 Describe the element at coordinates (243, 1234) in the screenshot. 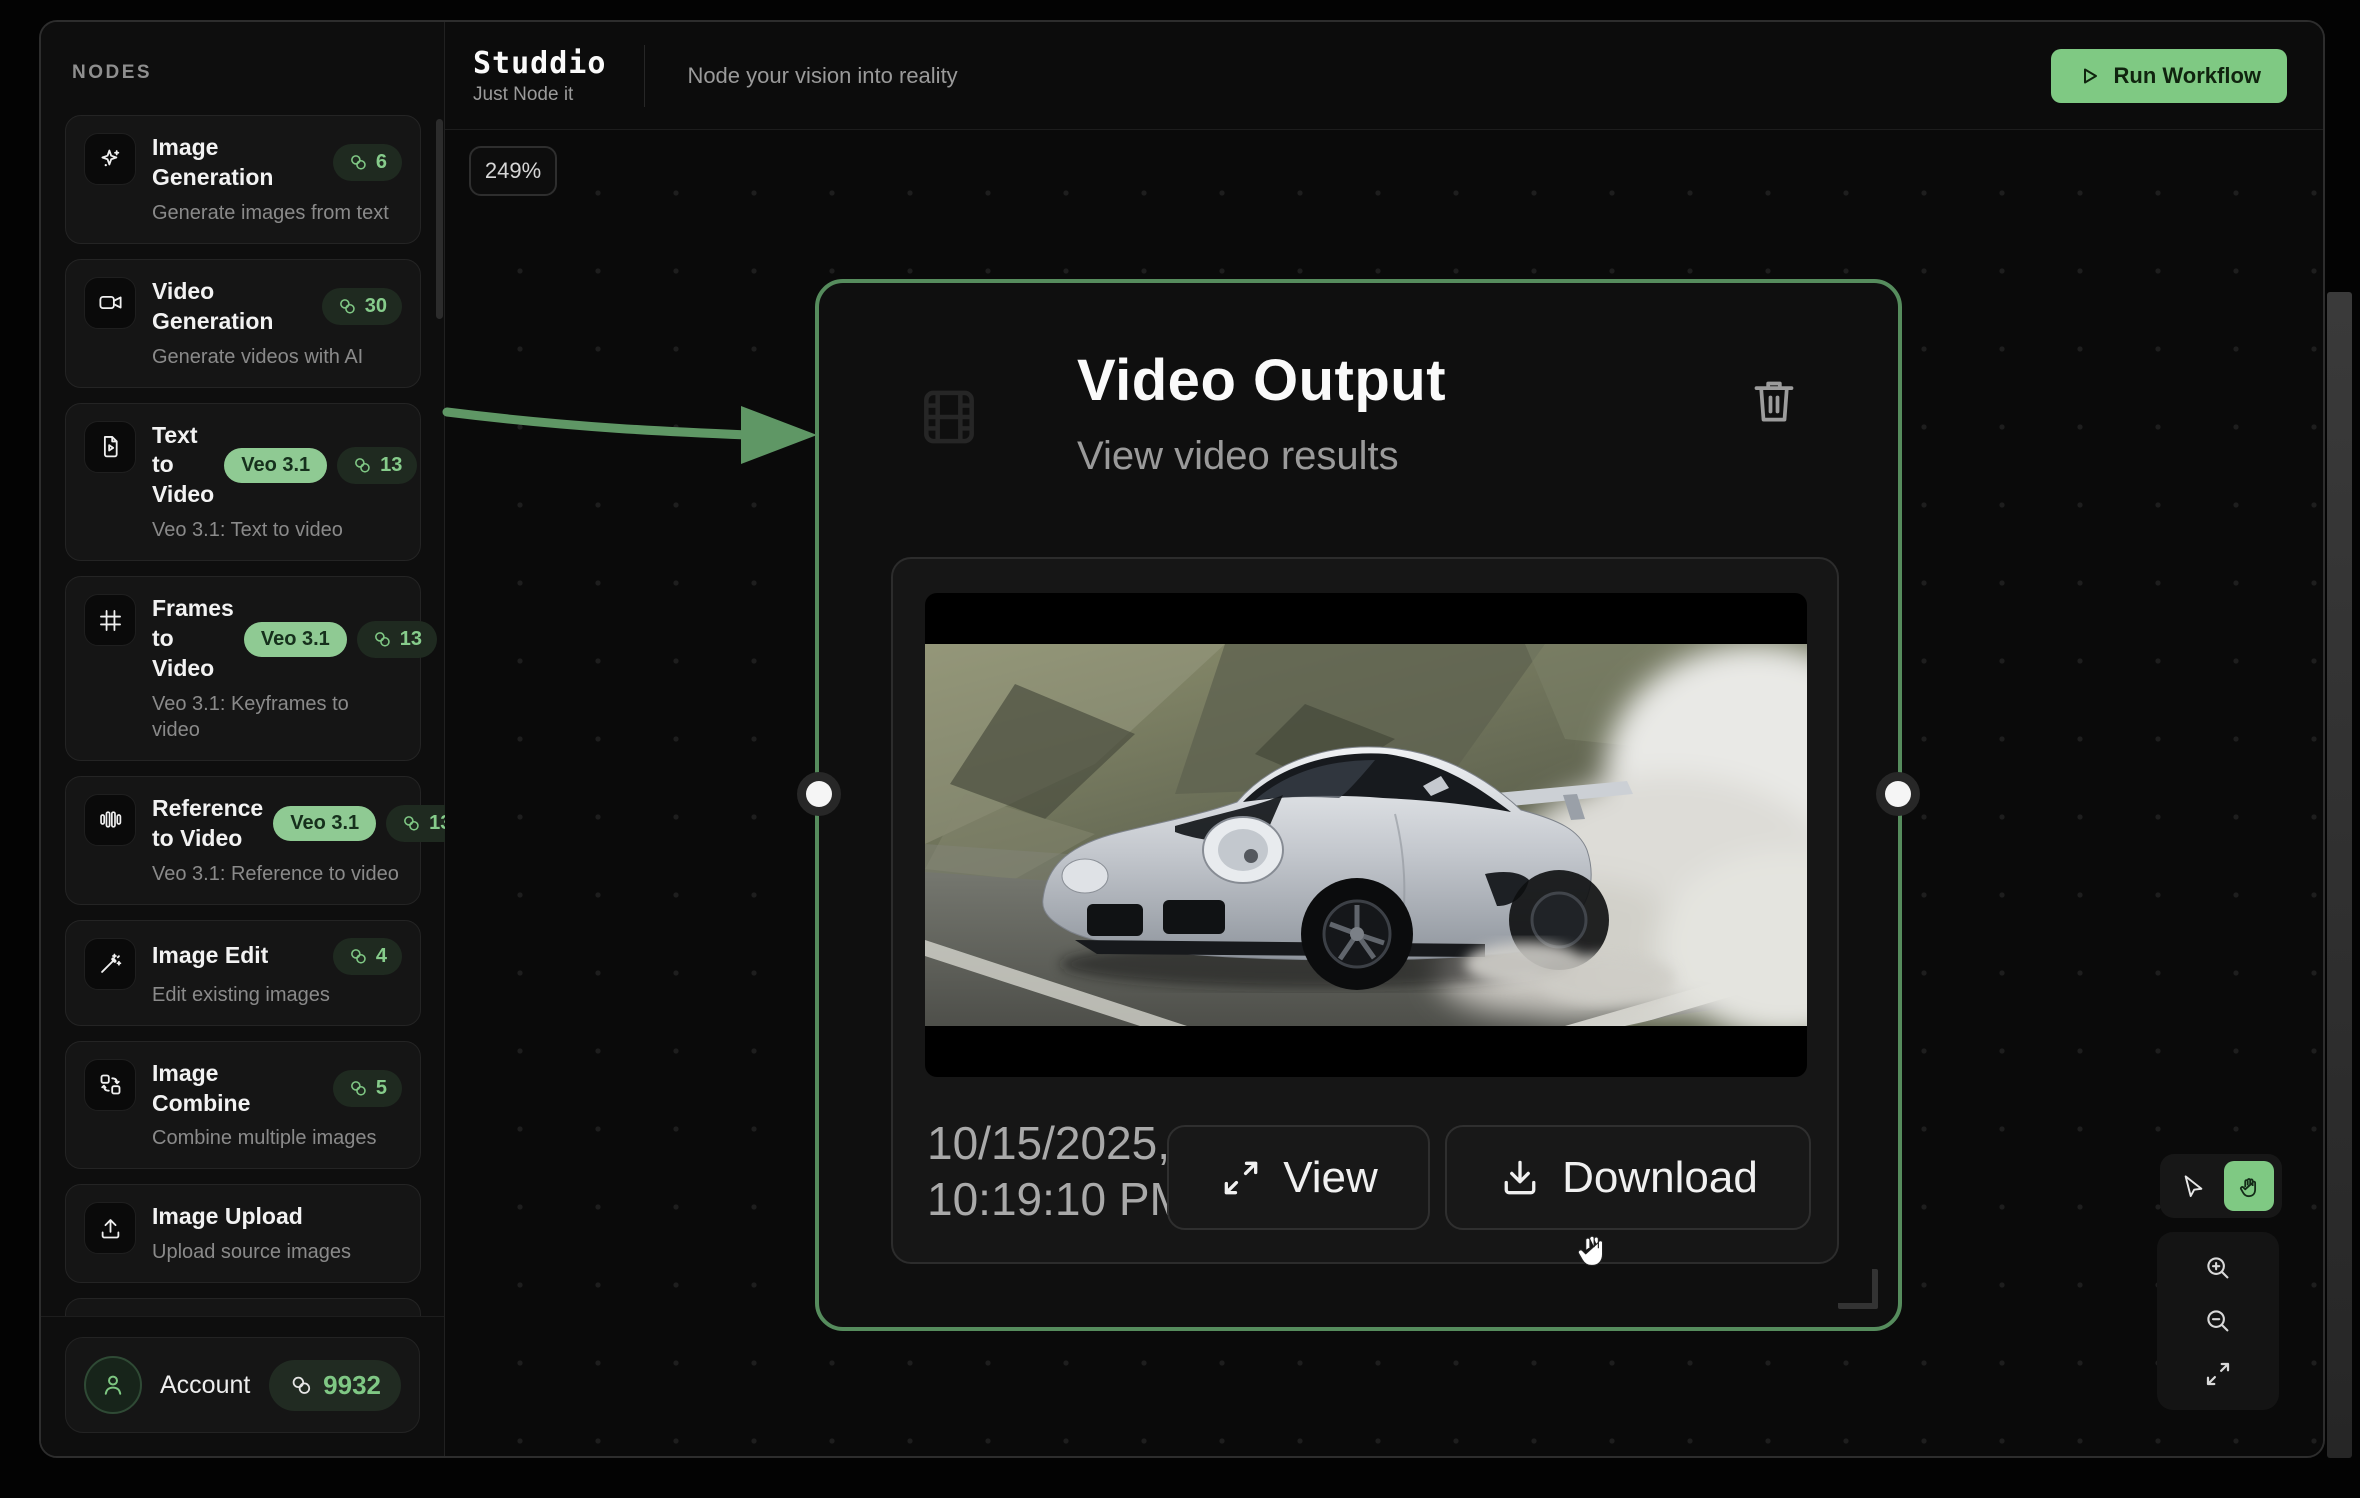

I see `sidebar-node-item: Image Upload Upload source images` at that location.